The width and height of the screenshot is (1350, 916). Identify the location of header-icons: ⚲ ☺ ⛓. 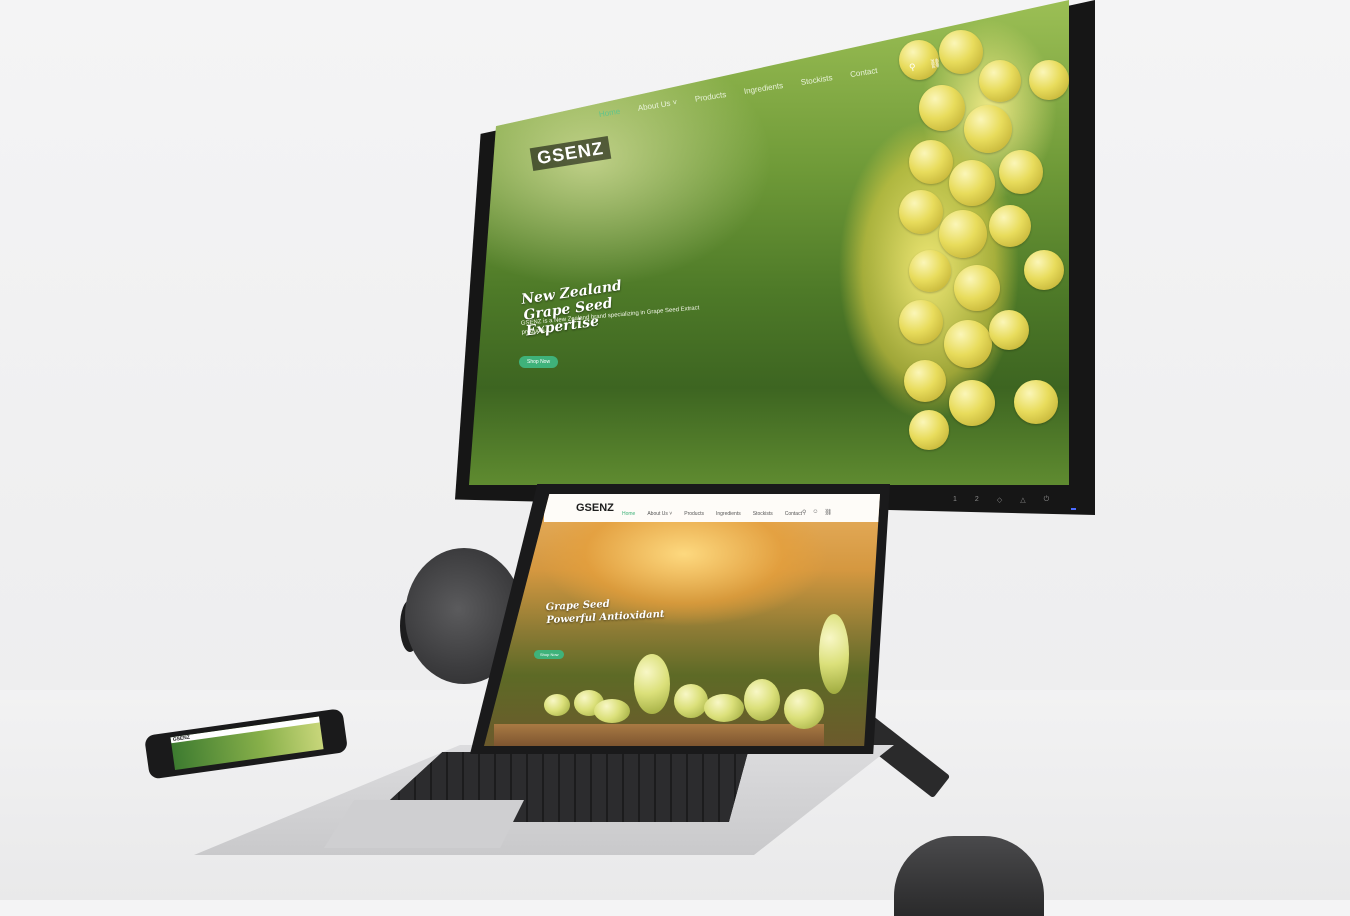
(817, 512).